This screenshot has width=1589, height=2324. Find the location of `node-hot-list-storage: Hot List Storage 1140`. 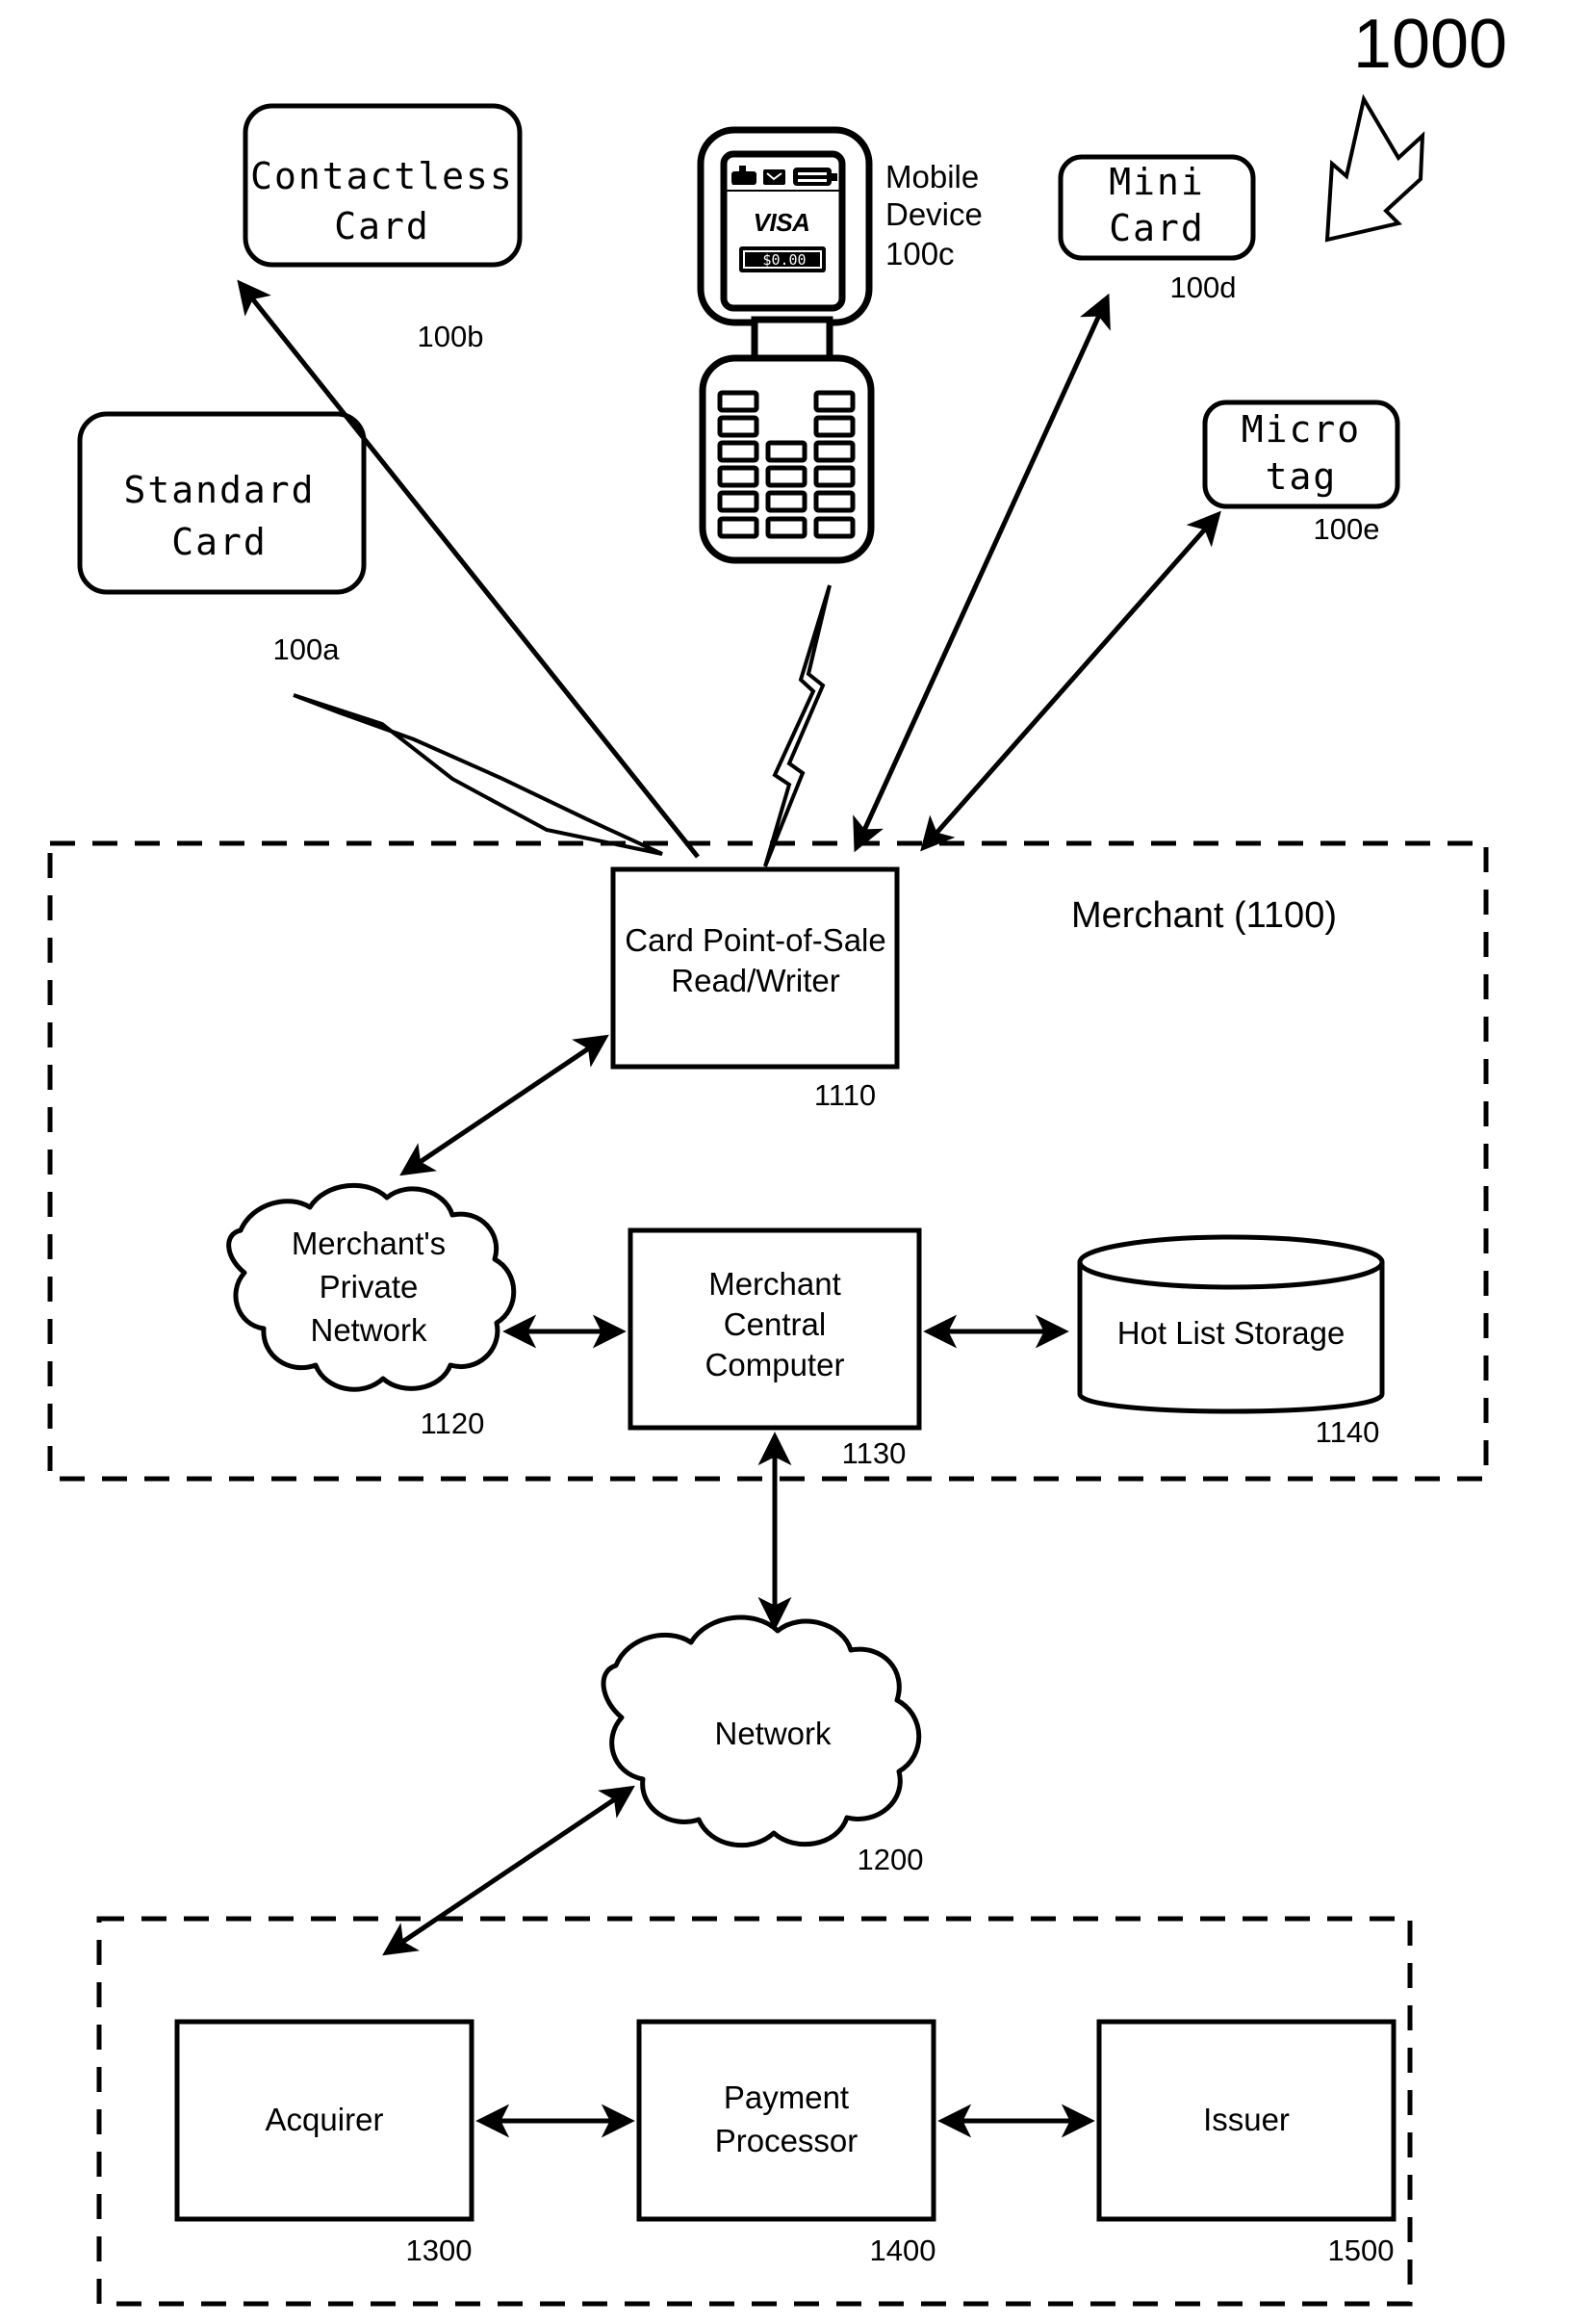

node-hot-list-storage: Hot List Storage 1140 is located at coordinates (1231, 1341).